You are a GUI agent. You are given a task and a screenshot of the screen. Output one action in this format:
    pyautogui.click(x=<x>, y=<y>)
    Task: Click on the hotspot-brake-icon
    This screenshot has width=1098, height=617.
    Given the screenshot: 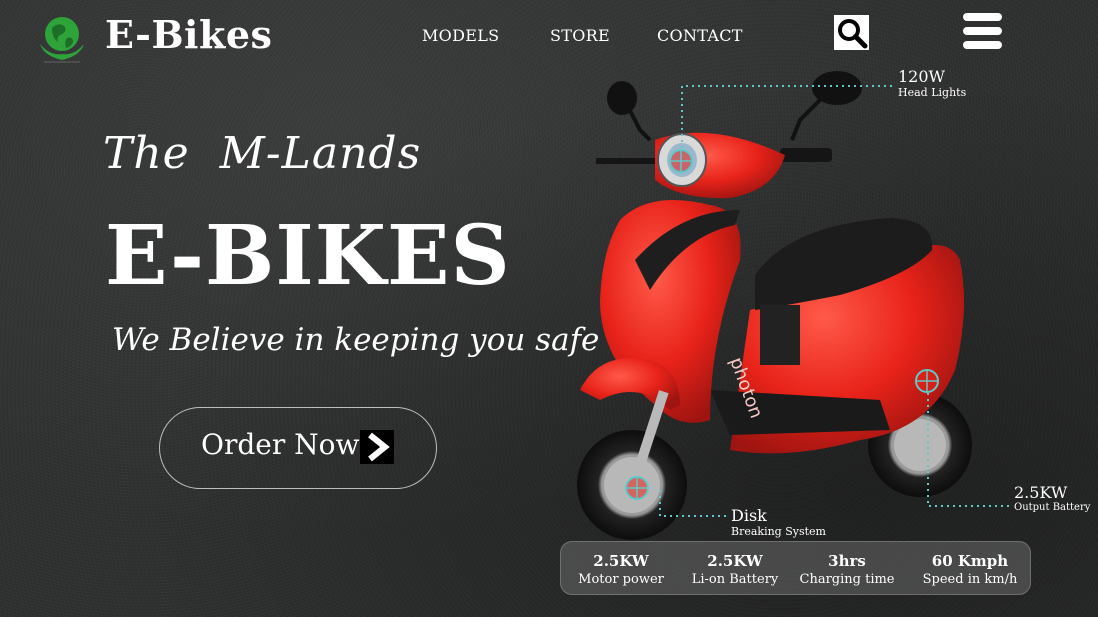 What is the action you would take?
    pyautogui.click(x=637, y=488)
    